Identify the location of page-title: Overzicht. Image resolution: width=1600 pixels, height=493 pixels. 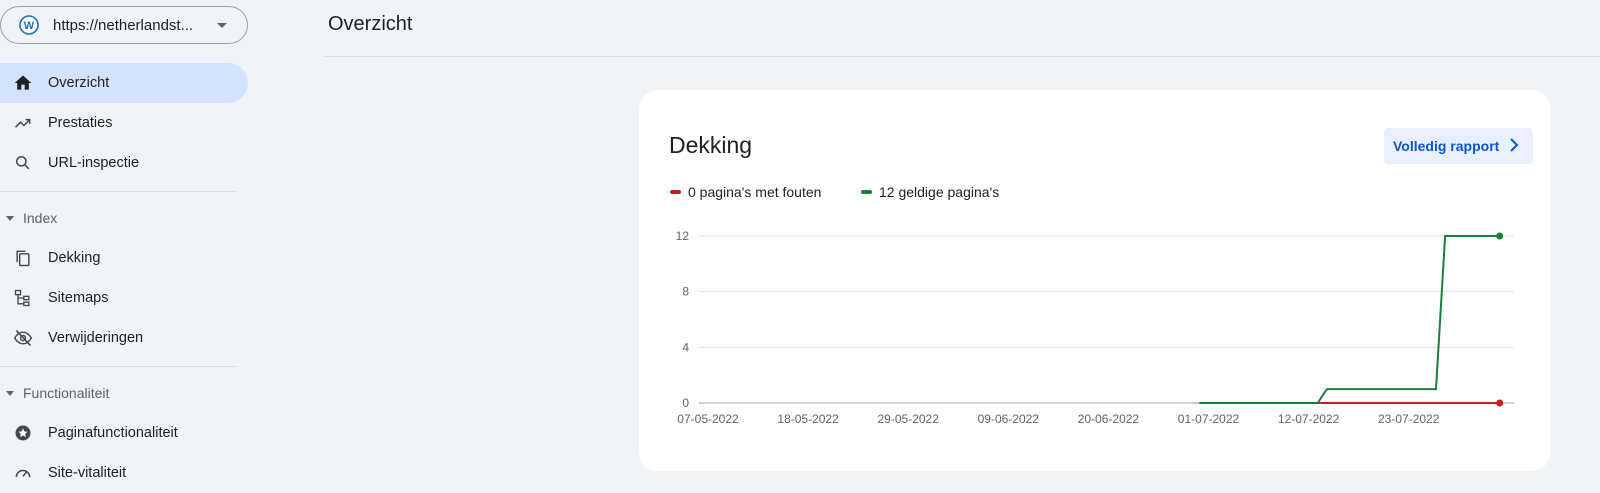
(370, 24).